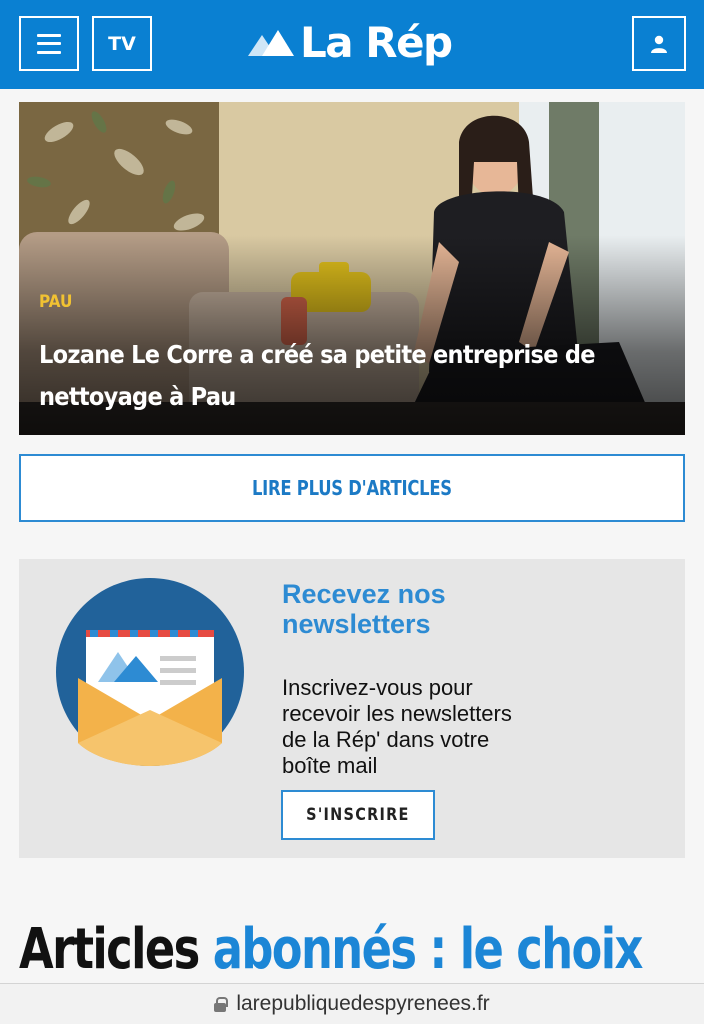 This screenshot has height=1024, width=704. I want to click on site-header: TV La Rép, so click(352, 44).